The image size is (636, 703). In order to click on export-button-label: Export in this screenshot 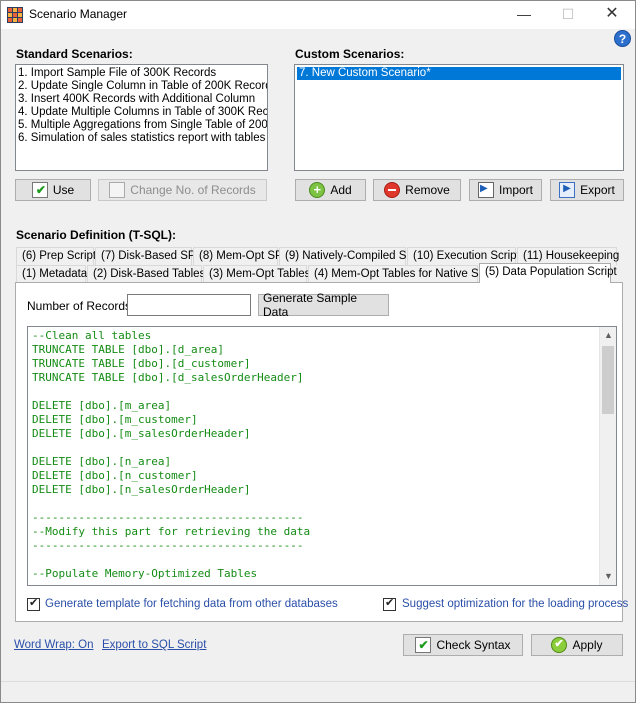, I will do `click(597, 190)`.